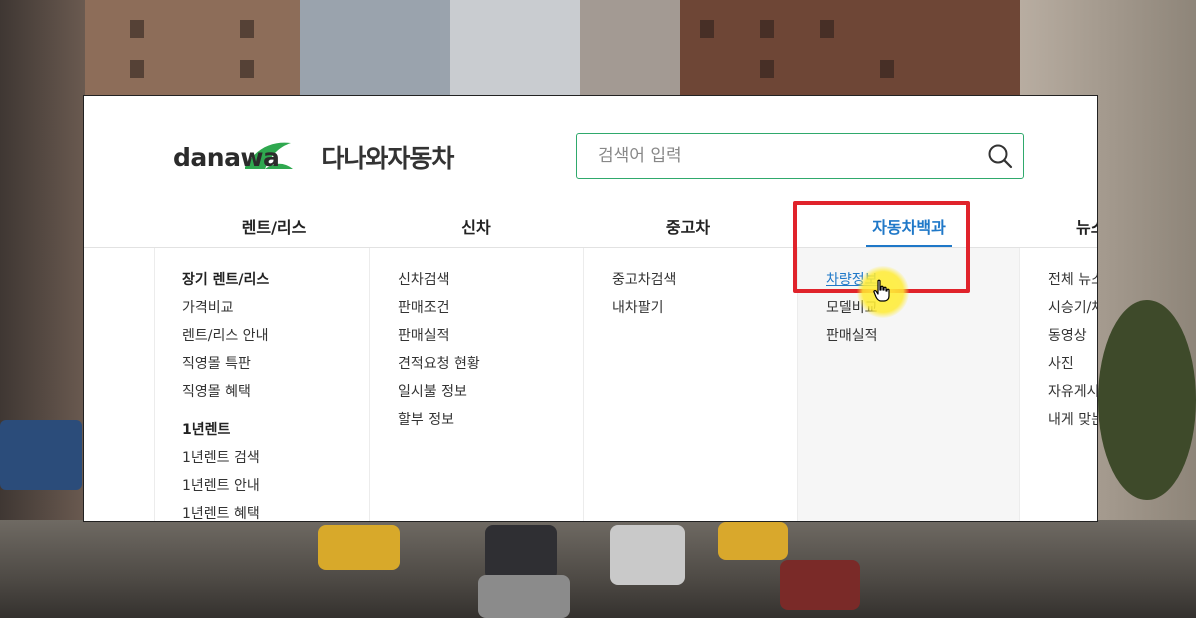 This screenshot has height=618, width=1196. What do you see at coordinates (275, 308) in the screenshot?
I see `menu-item: 가격비교` at bounding box center [275, 308].